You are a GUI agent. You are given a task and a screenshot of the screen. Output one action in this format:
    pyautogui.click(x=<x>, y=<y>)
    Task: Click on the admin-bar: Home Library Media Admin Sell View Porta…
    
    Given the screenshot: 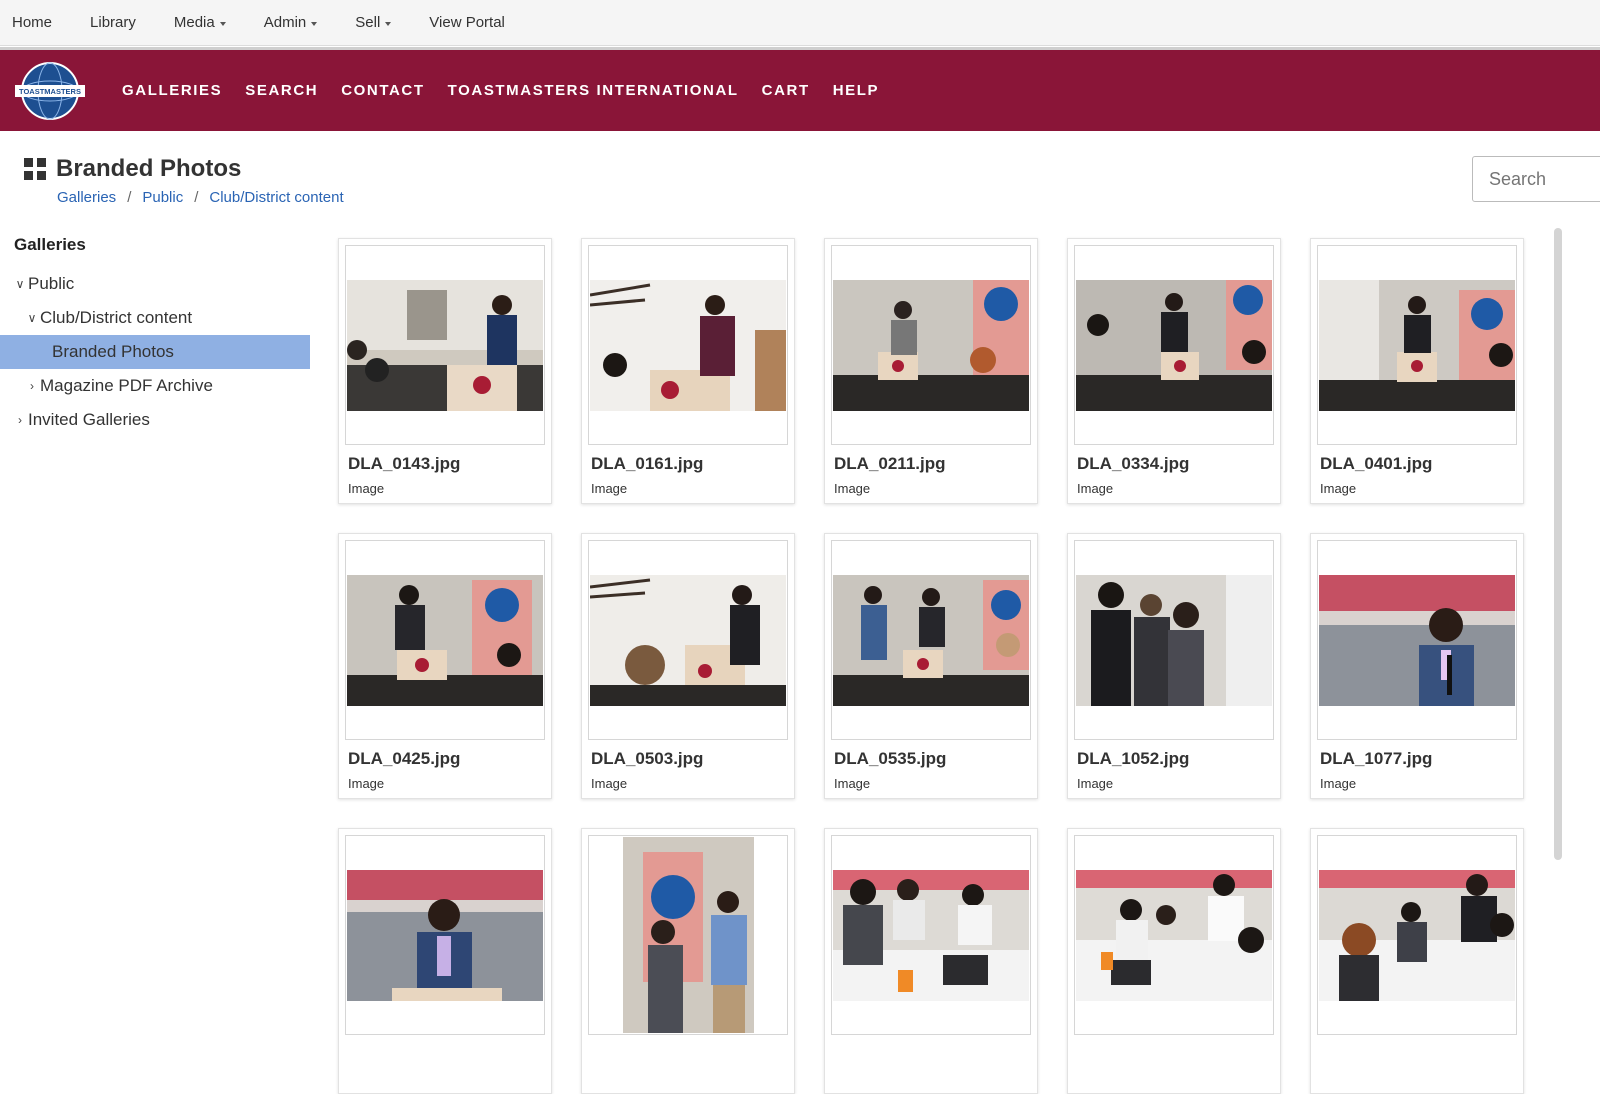 What is the action you would take?
    pyautogui.click(x=800, y=23)
    